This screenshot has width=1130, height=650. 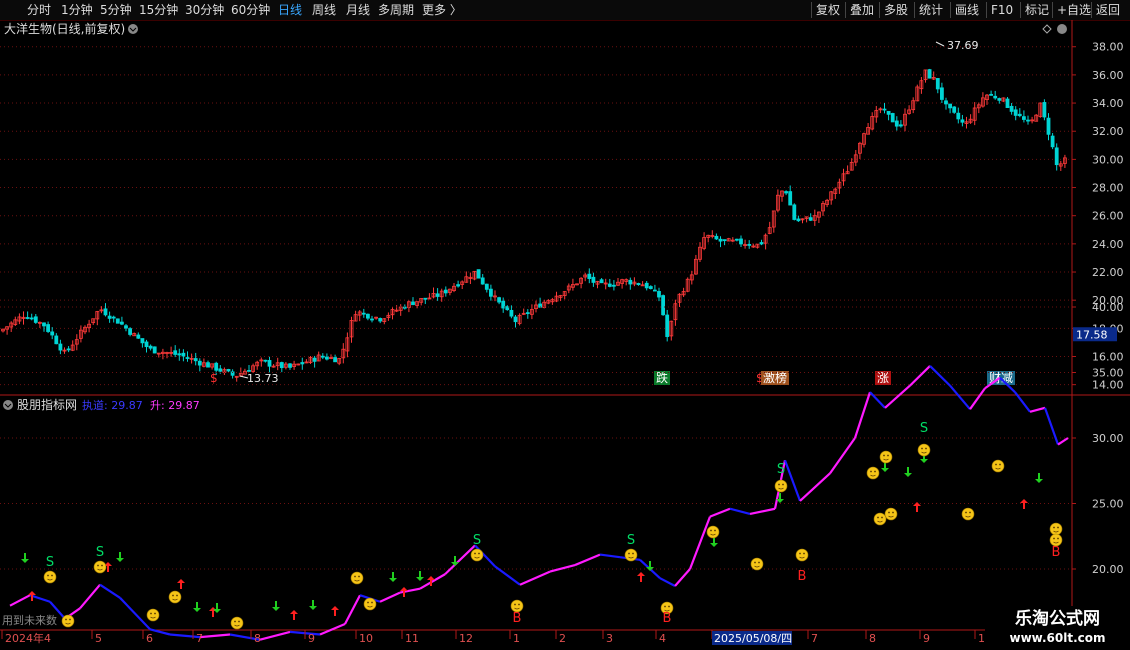 I want to click on toolbar-tab-3: 15分钟, so click(x=158, y=10).